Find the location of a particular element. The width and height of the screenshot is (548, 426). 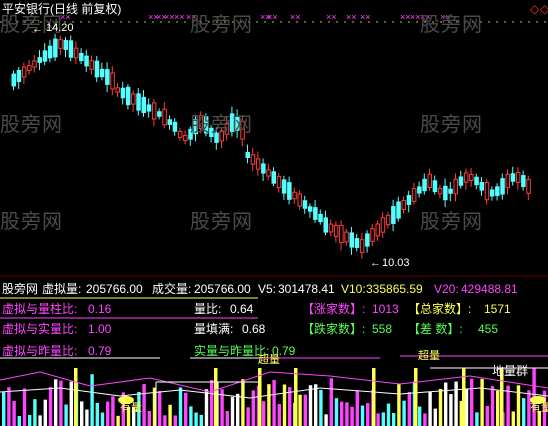

chart-title: 平安银行(日线 前复权) is located at coordinates (62, 9).